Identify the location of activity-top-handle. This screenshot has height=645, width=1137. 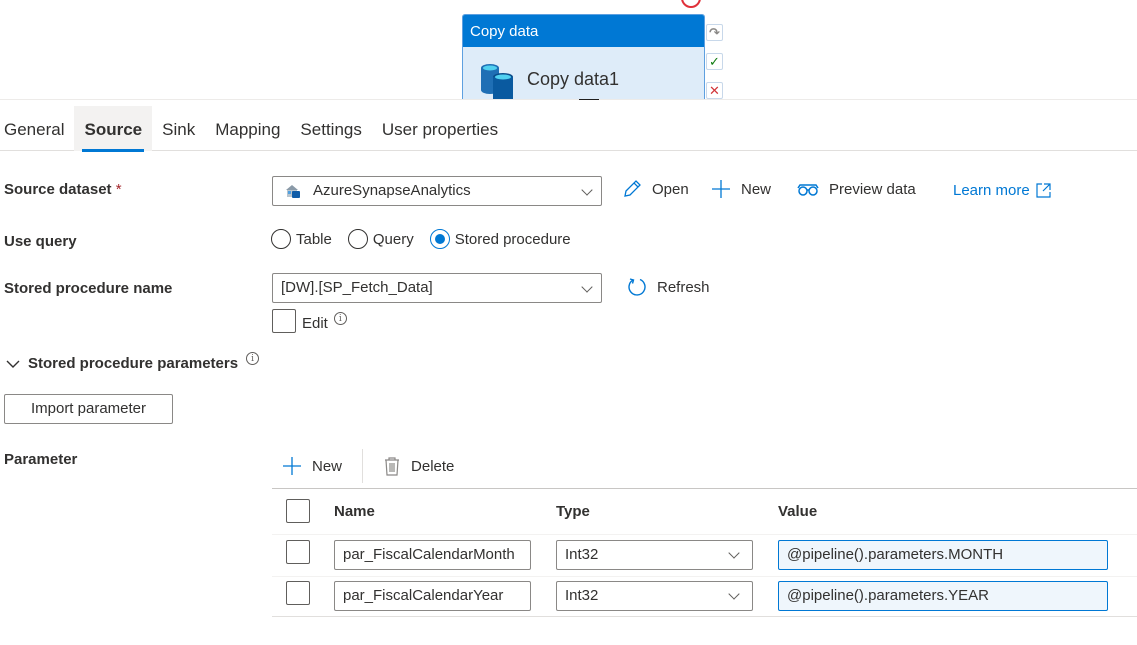
(691, 4).